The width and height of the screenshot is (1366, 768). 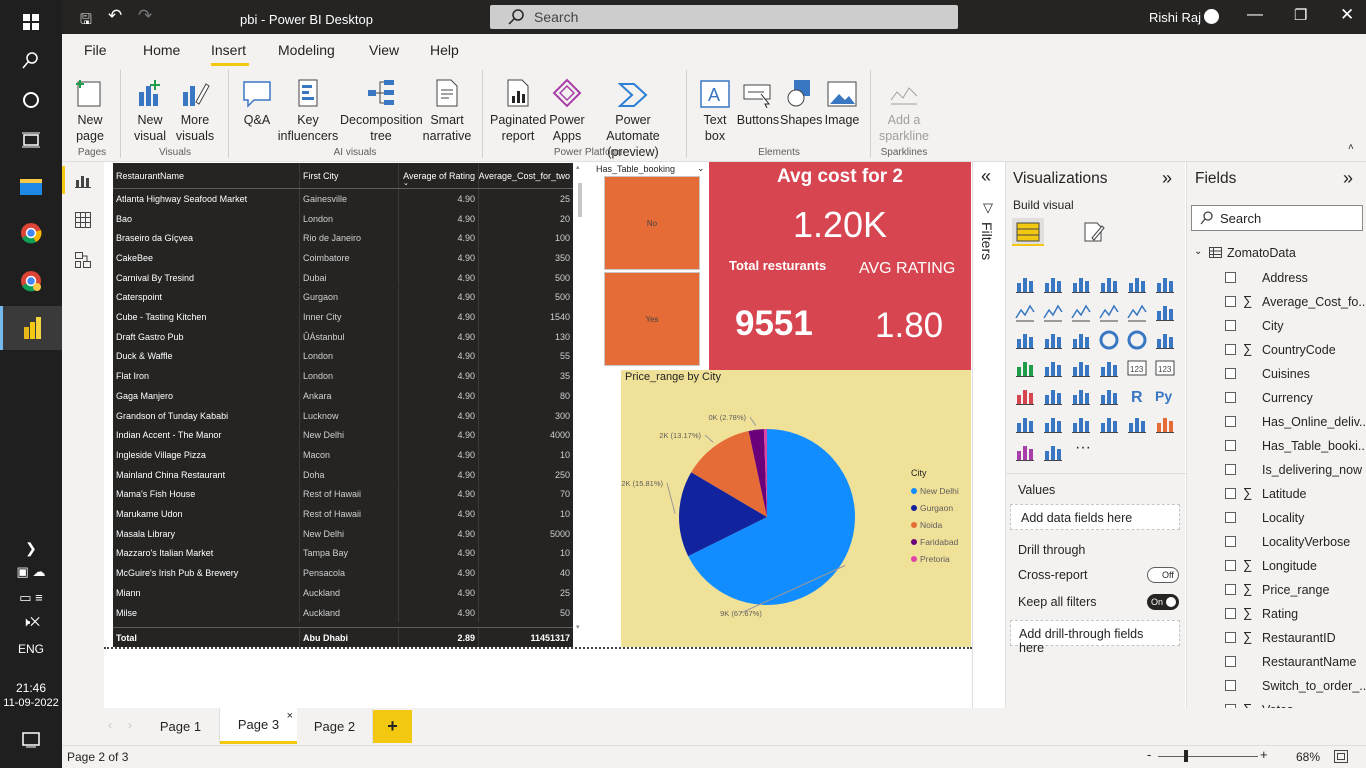 I want to click on key-influencers-button: Key influencers, so click(x=308, y=108).